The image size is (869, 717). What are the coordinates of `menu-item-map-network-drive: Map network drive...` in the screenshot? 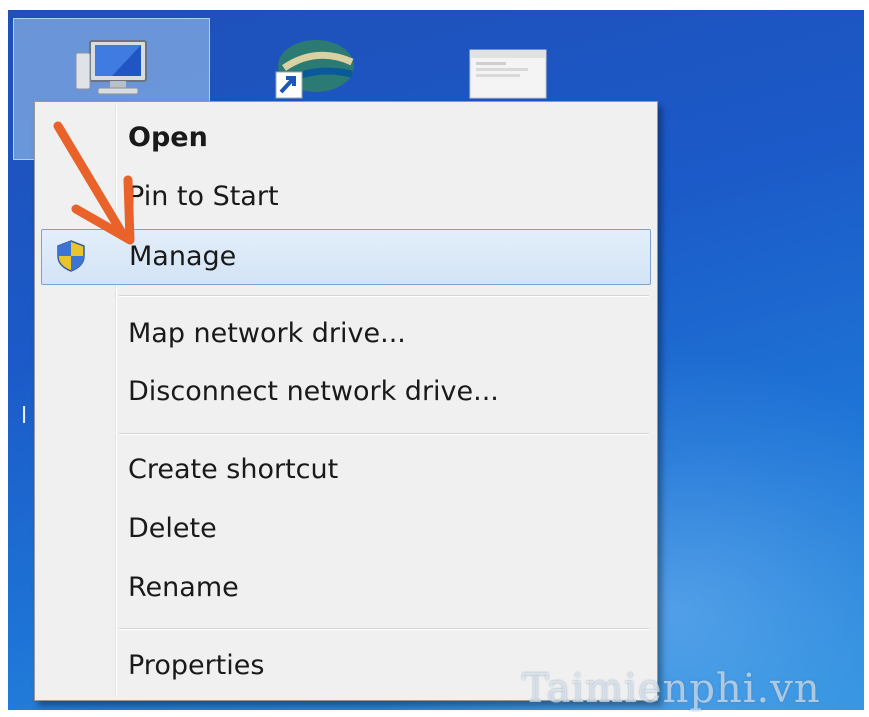 It's located at (344, 334).